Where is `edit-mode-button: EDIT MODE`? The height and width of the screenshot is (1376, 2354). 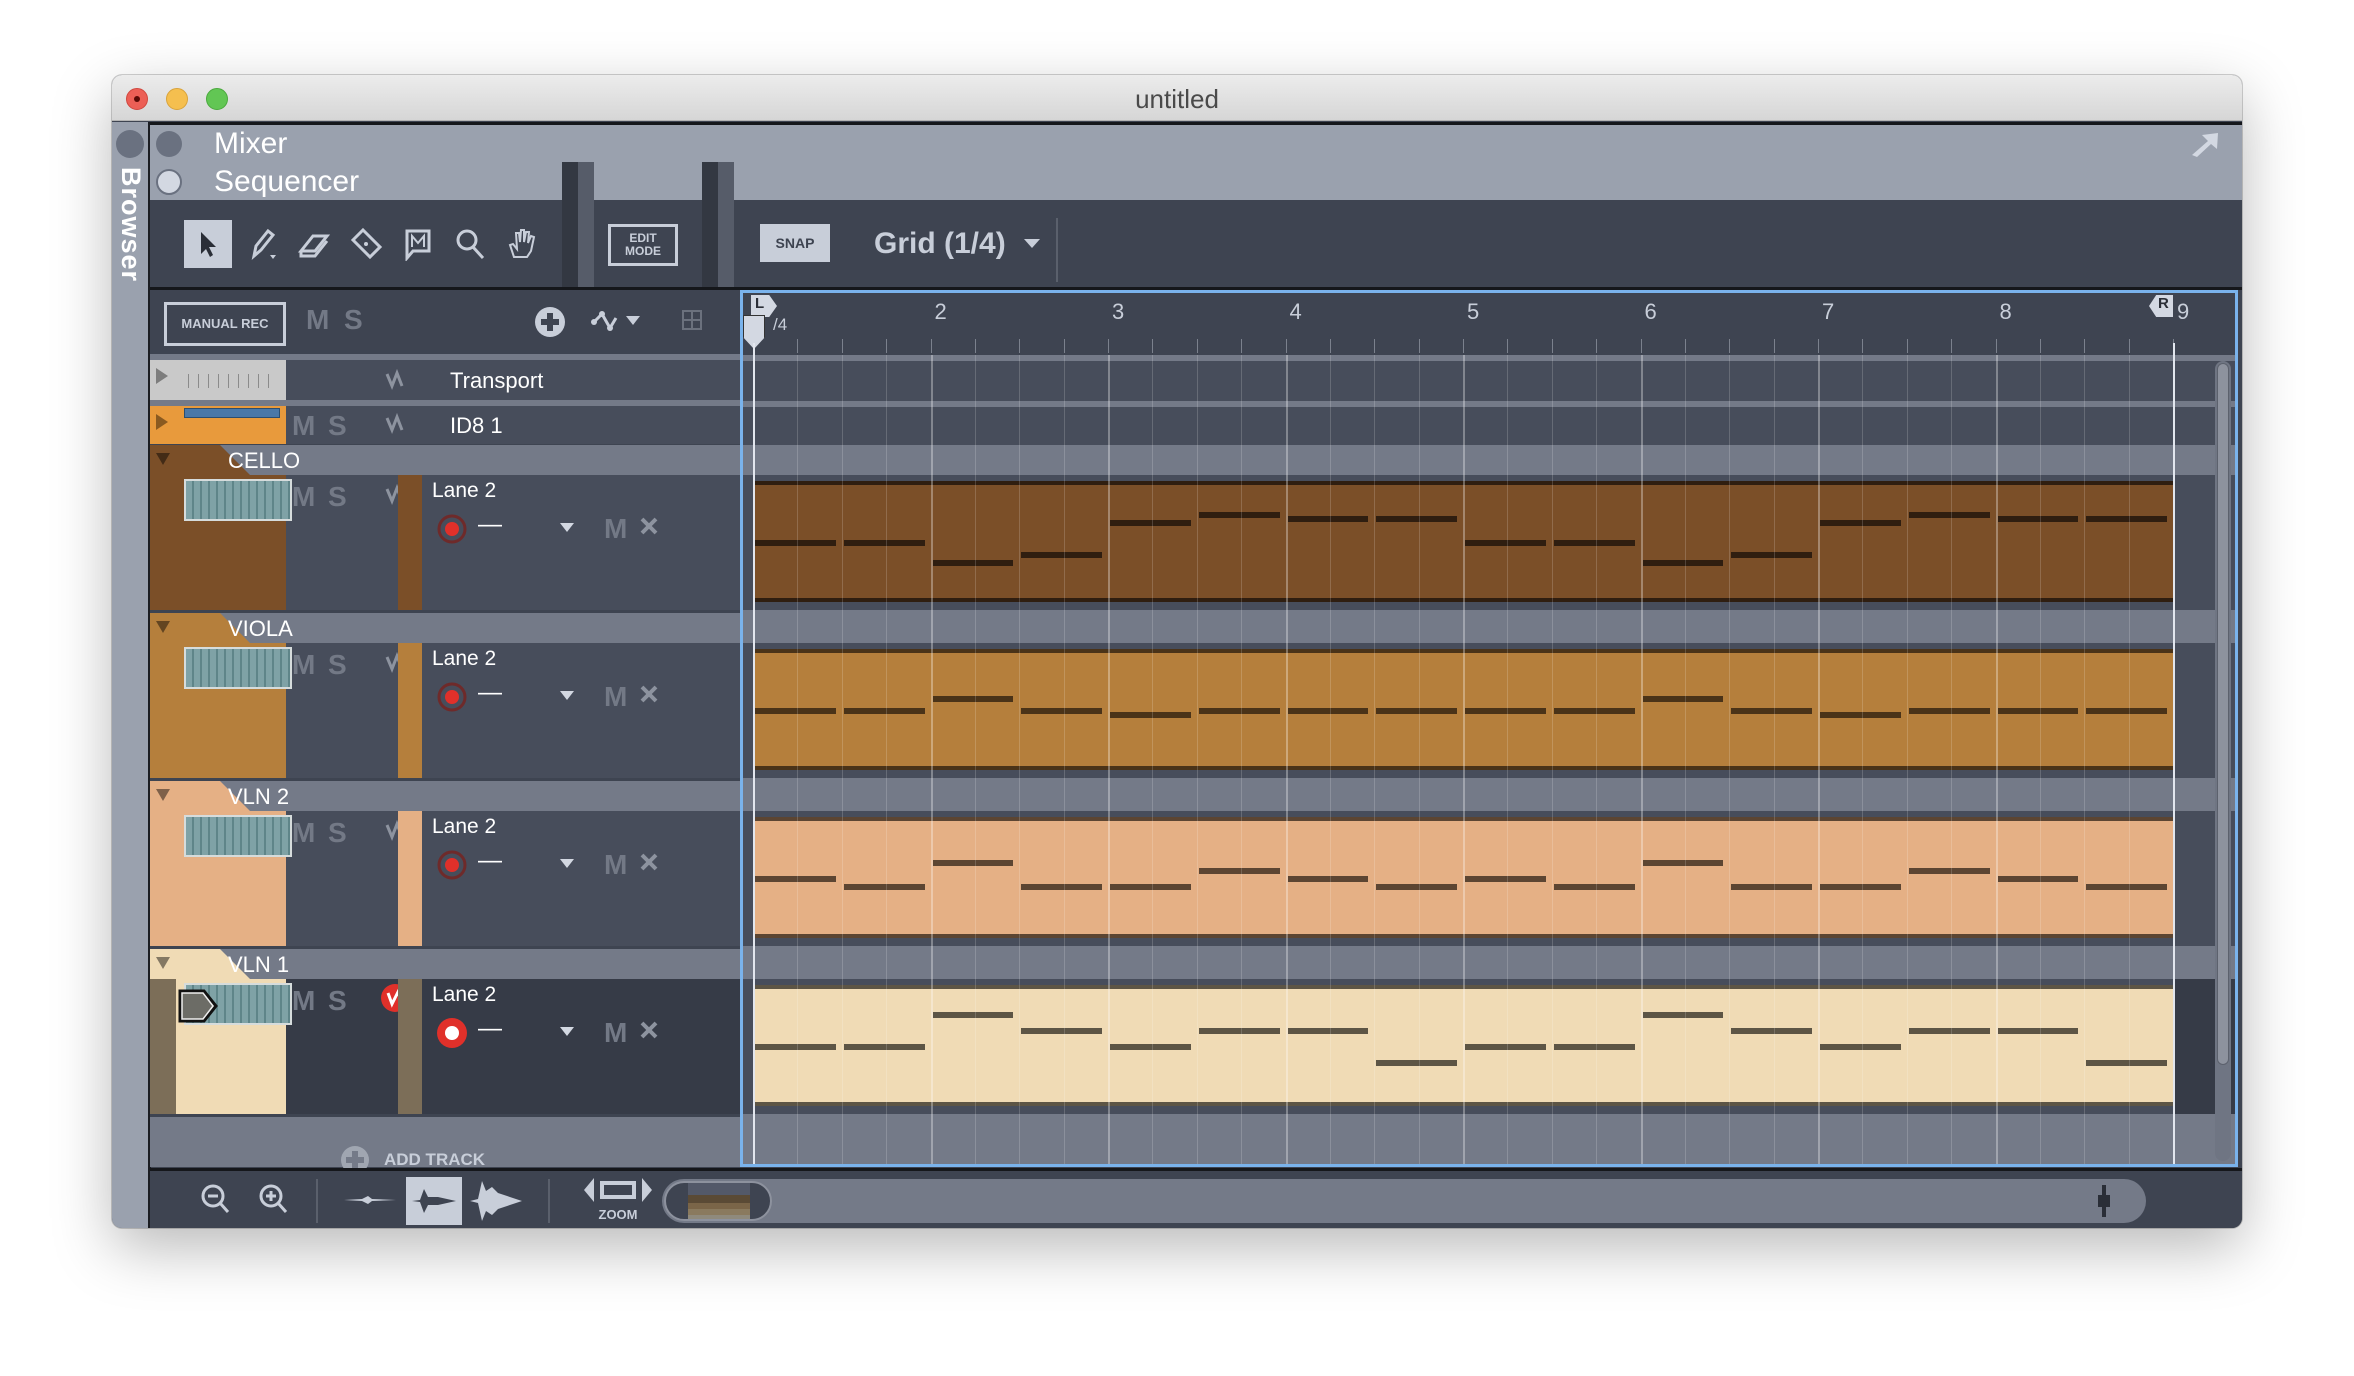
edit-mode-button: EDIT MODE is located at coordinates (643, 245).